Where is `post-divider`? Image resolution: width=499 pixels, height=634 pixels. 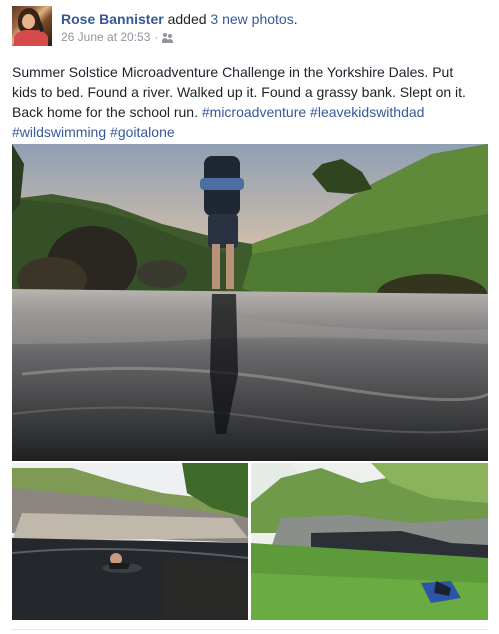 post-divider is located at coordinates (250, 629).